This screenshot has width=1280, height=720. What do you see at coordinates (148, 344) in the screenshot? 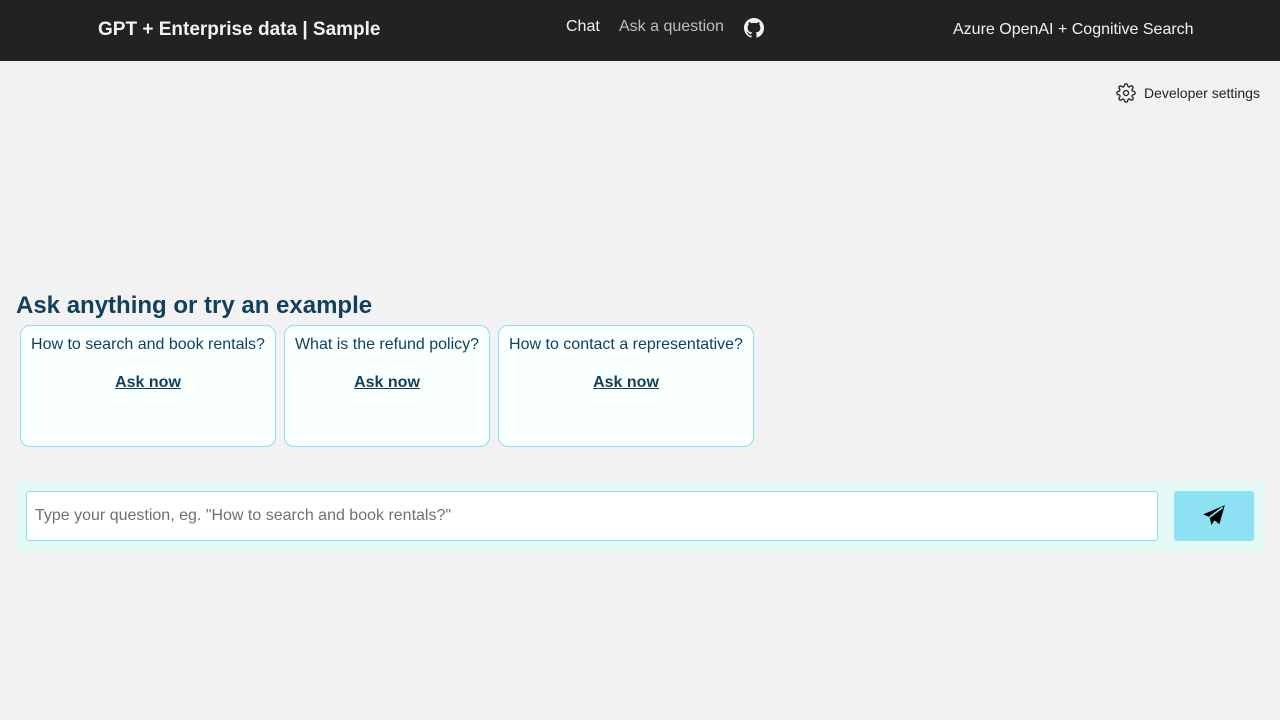
I see `example-question: How to search and book rentals?` at bounding box center [148, 344].